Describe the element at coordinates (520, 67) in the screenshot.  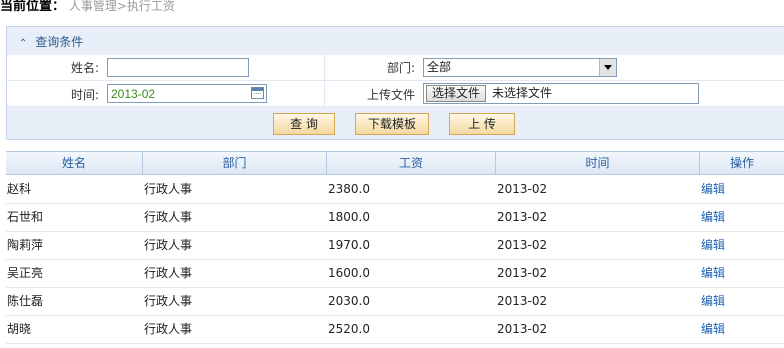
I see `dept-select: 全部` at that location.